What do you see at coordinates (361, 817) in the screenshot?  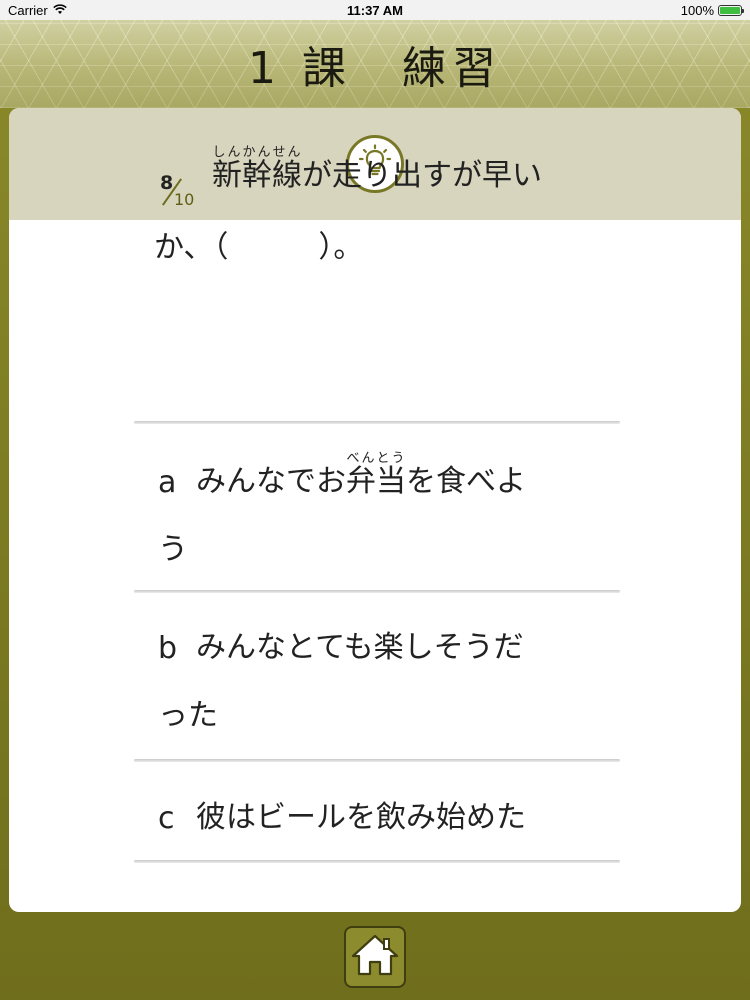 I see `option-text: 彼はビールを飲み始めた` at bounding box center [361, 817].